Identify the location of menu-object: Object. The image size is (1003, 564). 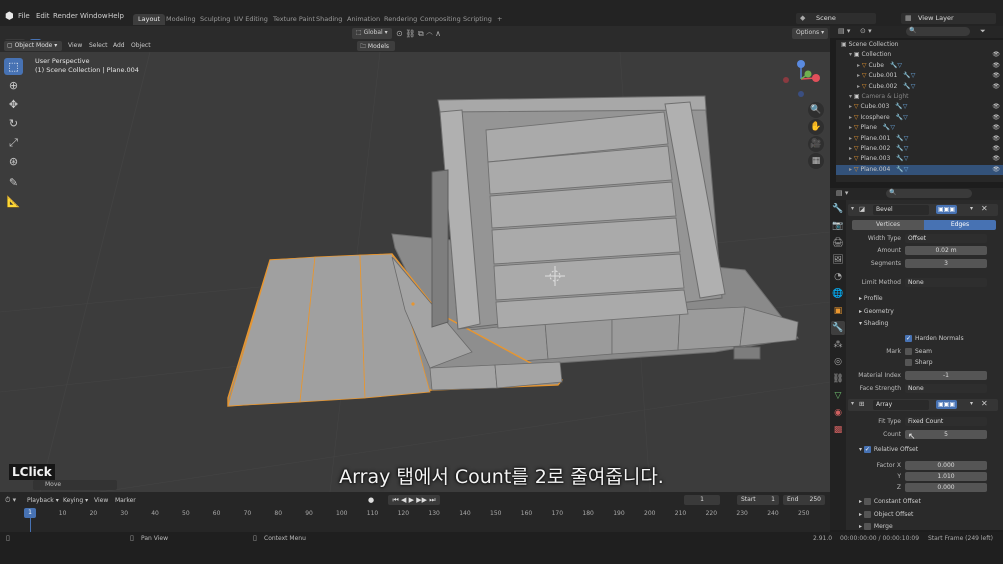
(141, 45).